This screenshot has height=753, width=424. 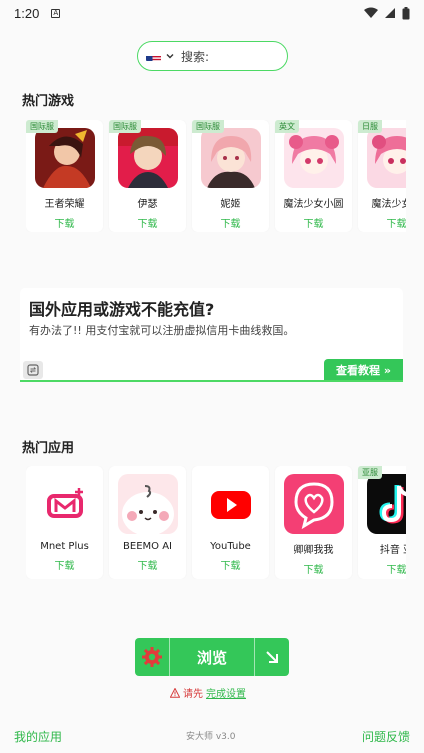 I want to click on my-apps-link: 我的应用, so click(x=38, y=736).